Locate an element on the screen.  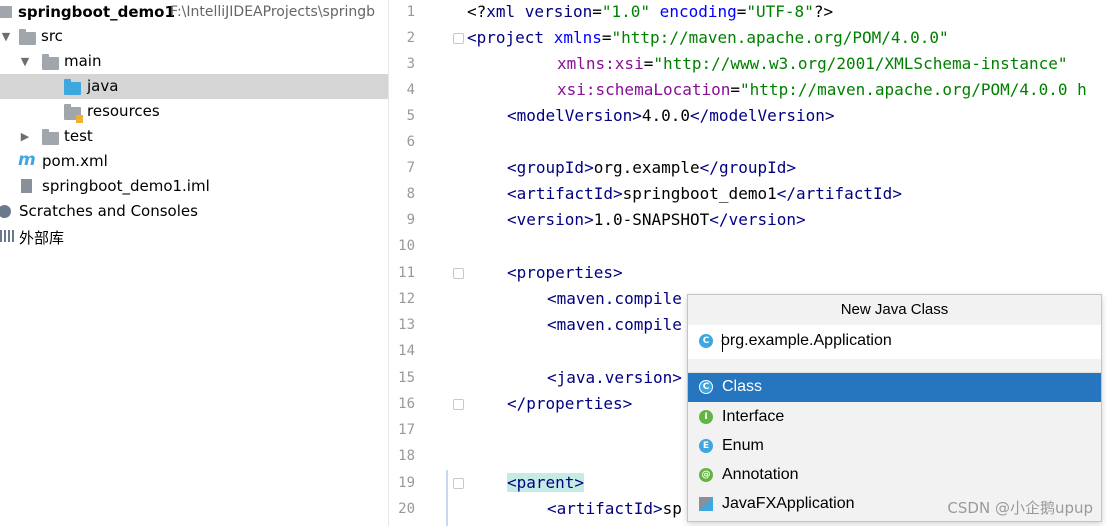
tree-root-path: F:\IntelliJIDEAProjects\springb is located at coordinates (273, 12).